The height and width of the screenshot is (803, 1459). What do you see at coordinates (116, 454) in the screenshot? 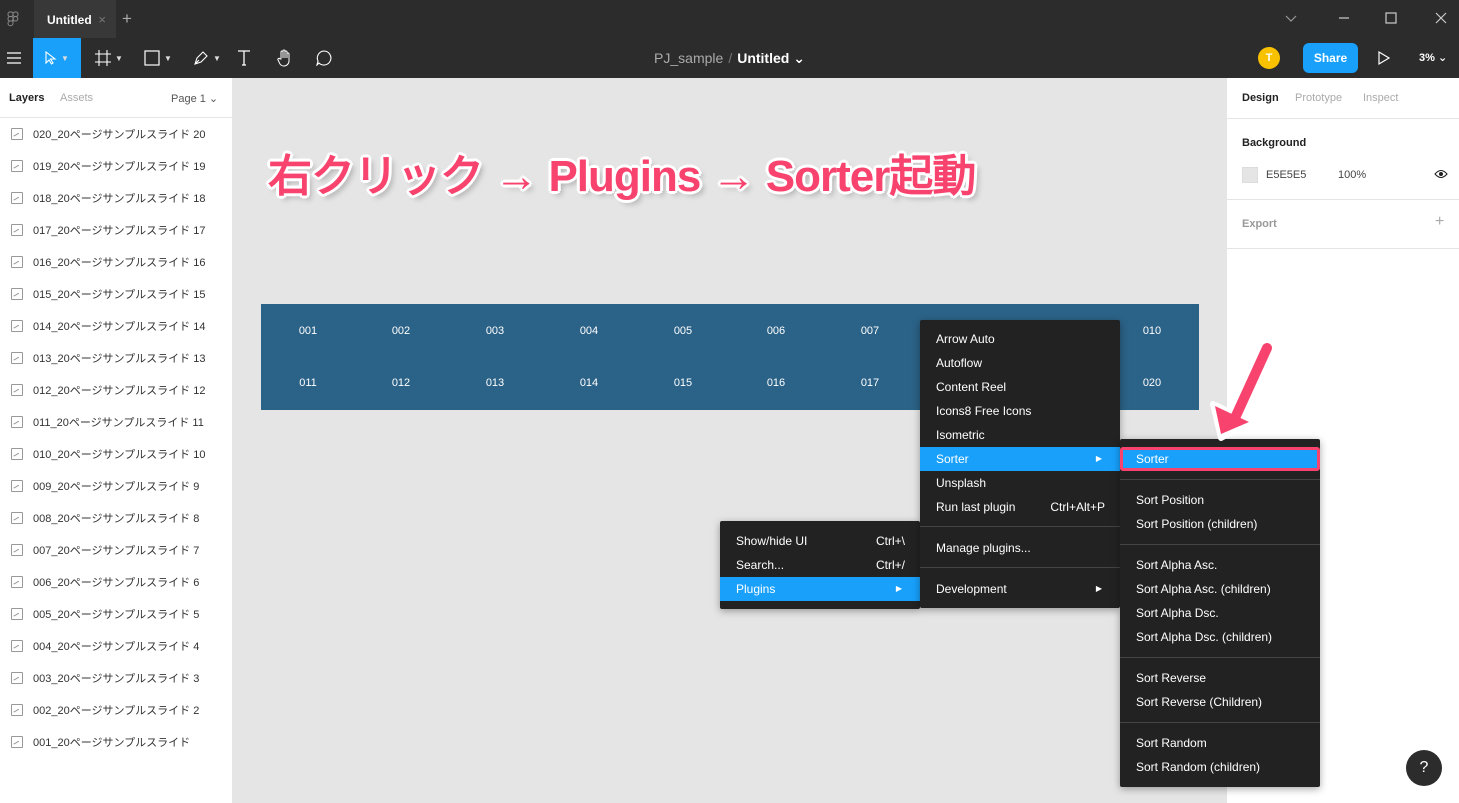
I see `layer-item: 010_20ページサンプルスライド 10` at bounding box center [116, 454].